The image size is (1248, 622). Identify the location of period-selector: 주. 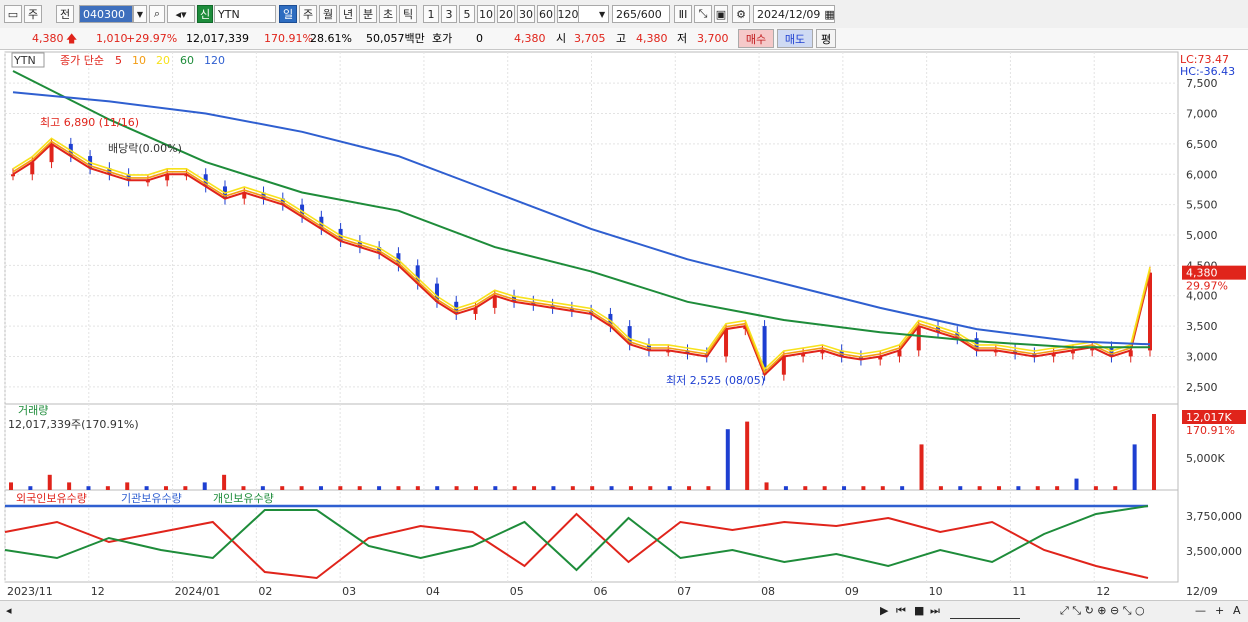
(33, 14).